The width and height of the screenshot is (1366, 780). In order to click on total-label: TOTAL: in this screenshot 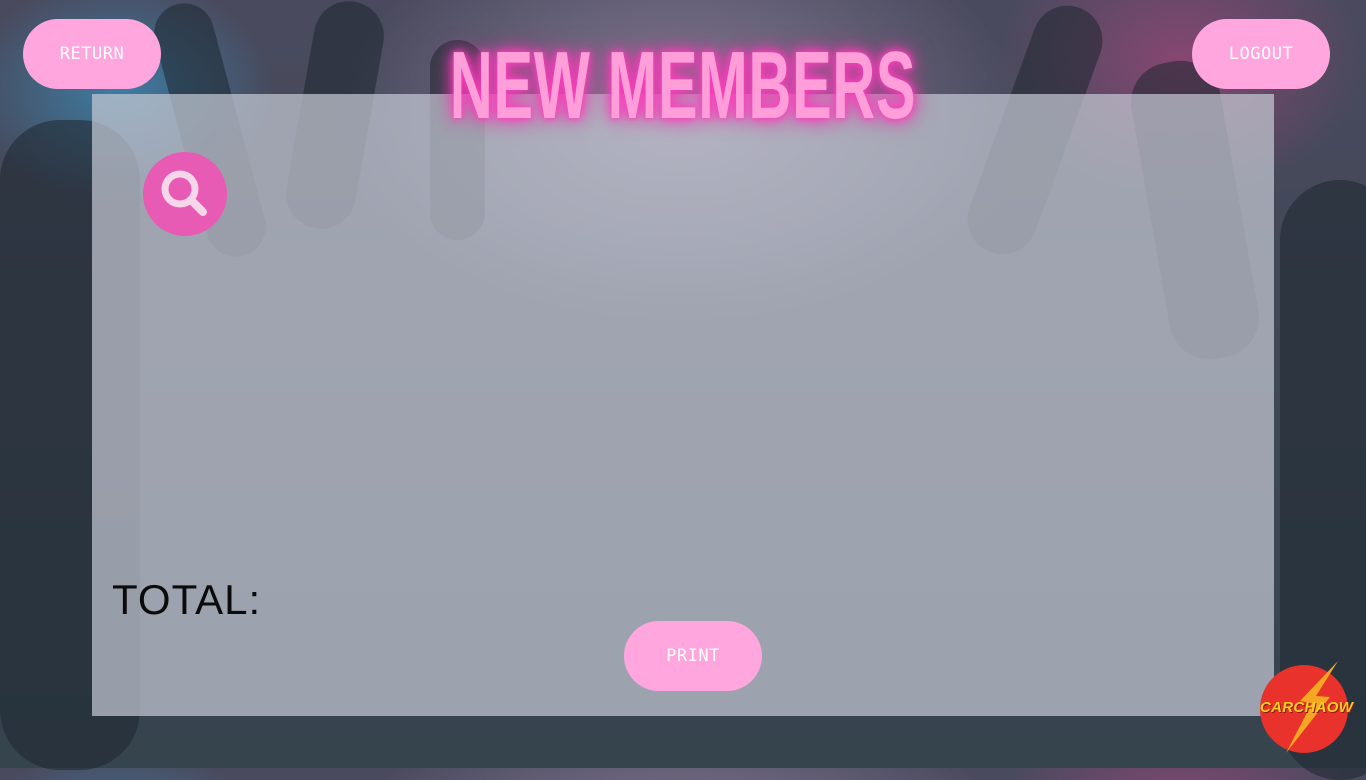, I will do `click(187, 599)`.